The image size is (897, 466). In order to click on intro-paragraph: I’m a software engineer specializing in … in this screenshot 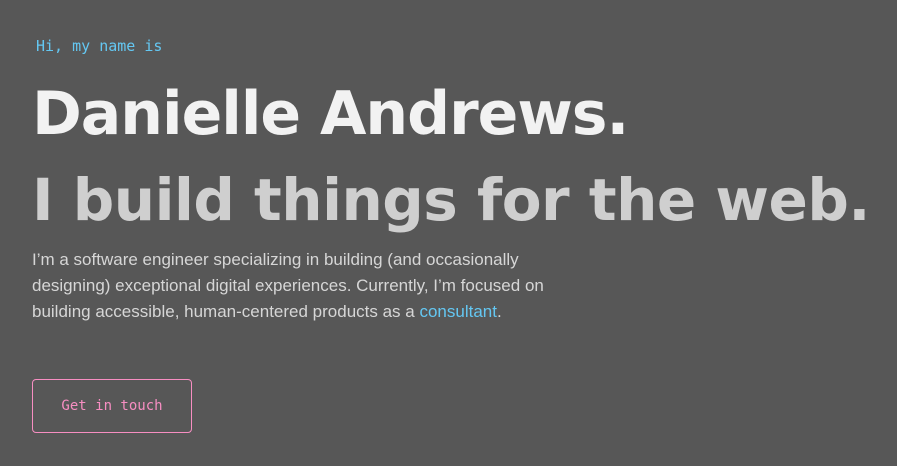, I will do `click(302, 286)`.